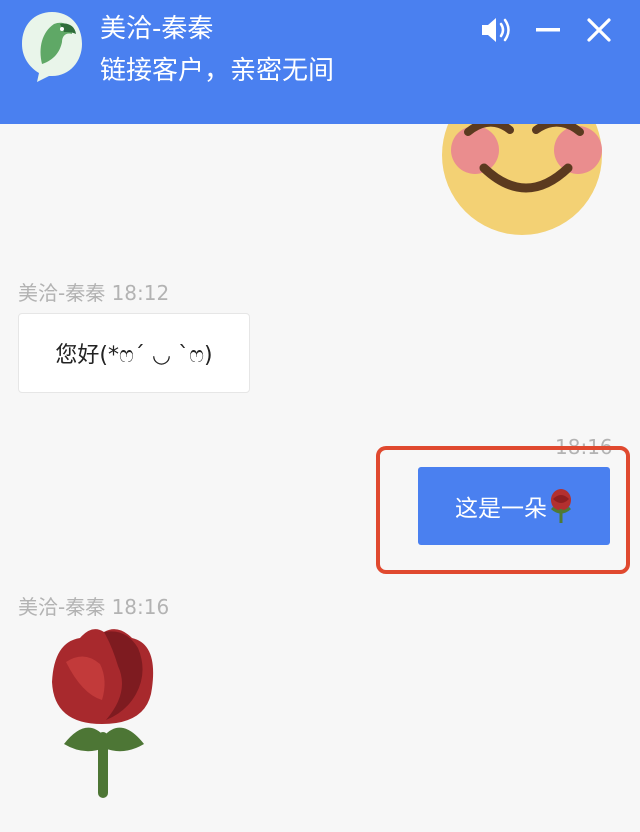 The image size is (640, 832). What do you see at coordinates (496, 30) in the screenshot?
I see `speaker-icon` at bounding box center [496, 30].